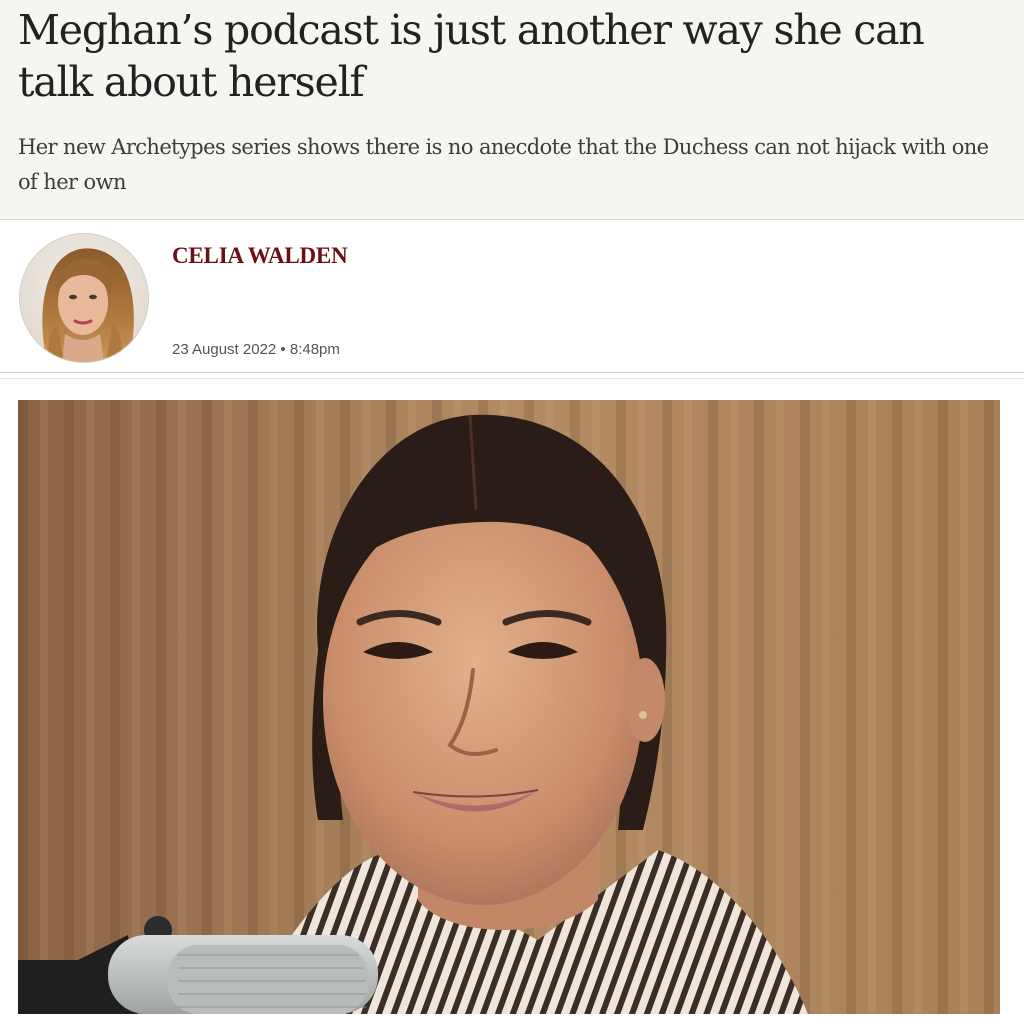 The width and height of the screenshot is (1024, 1024). I want to click on author-portrait-image, so click(84, 298).